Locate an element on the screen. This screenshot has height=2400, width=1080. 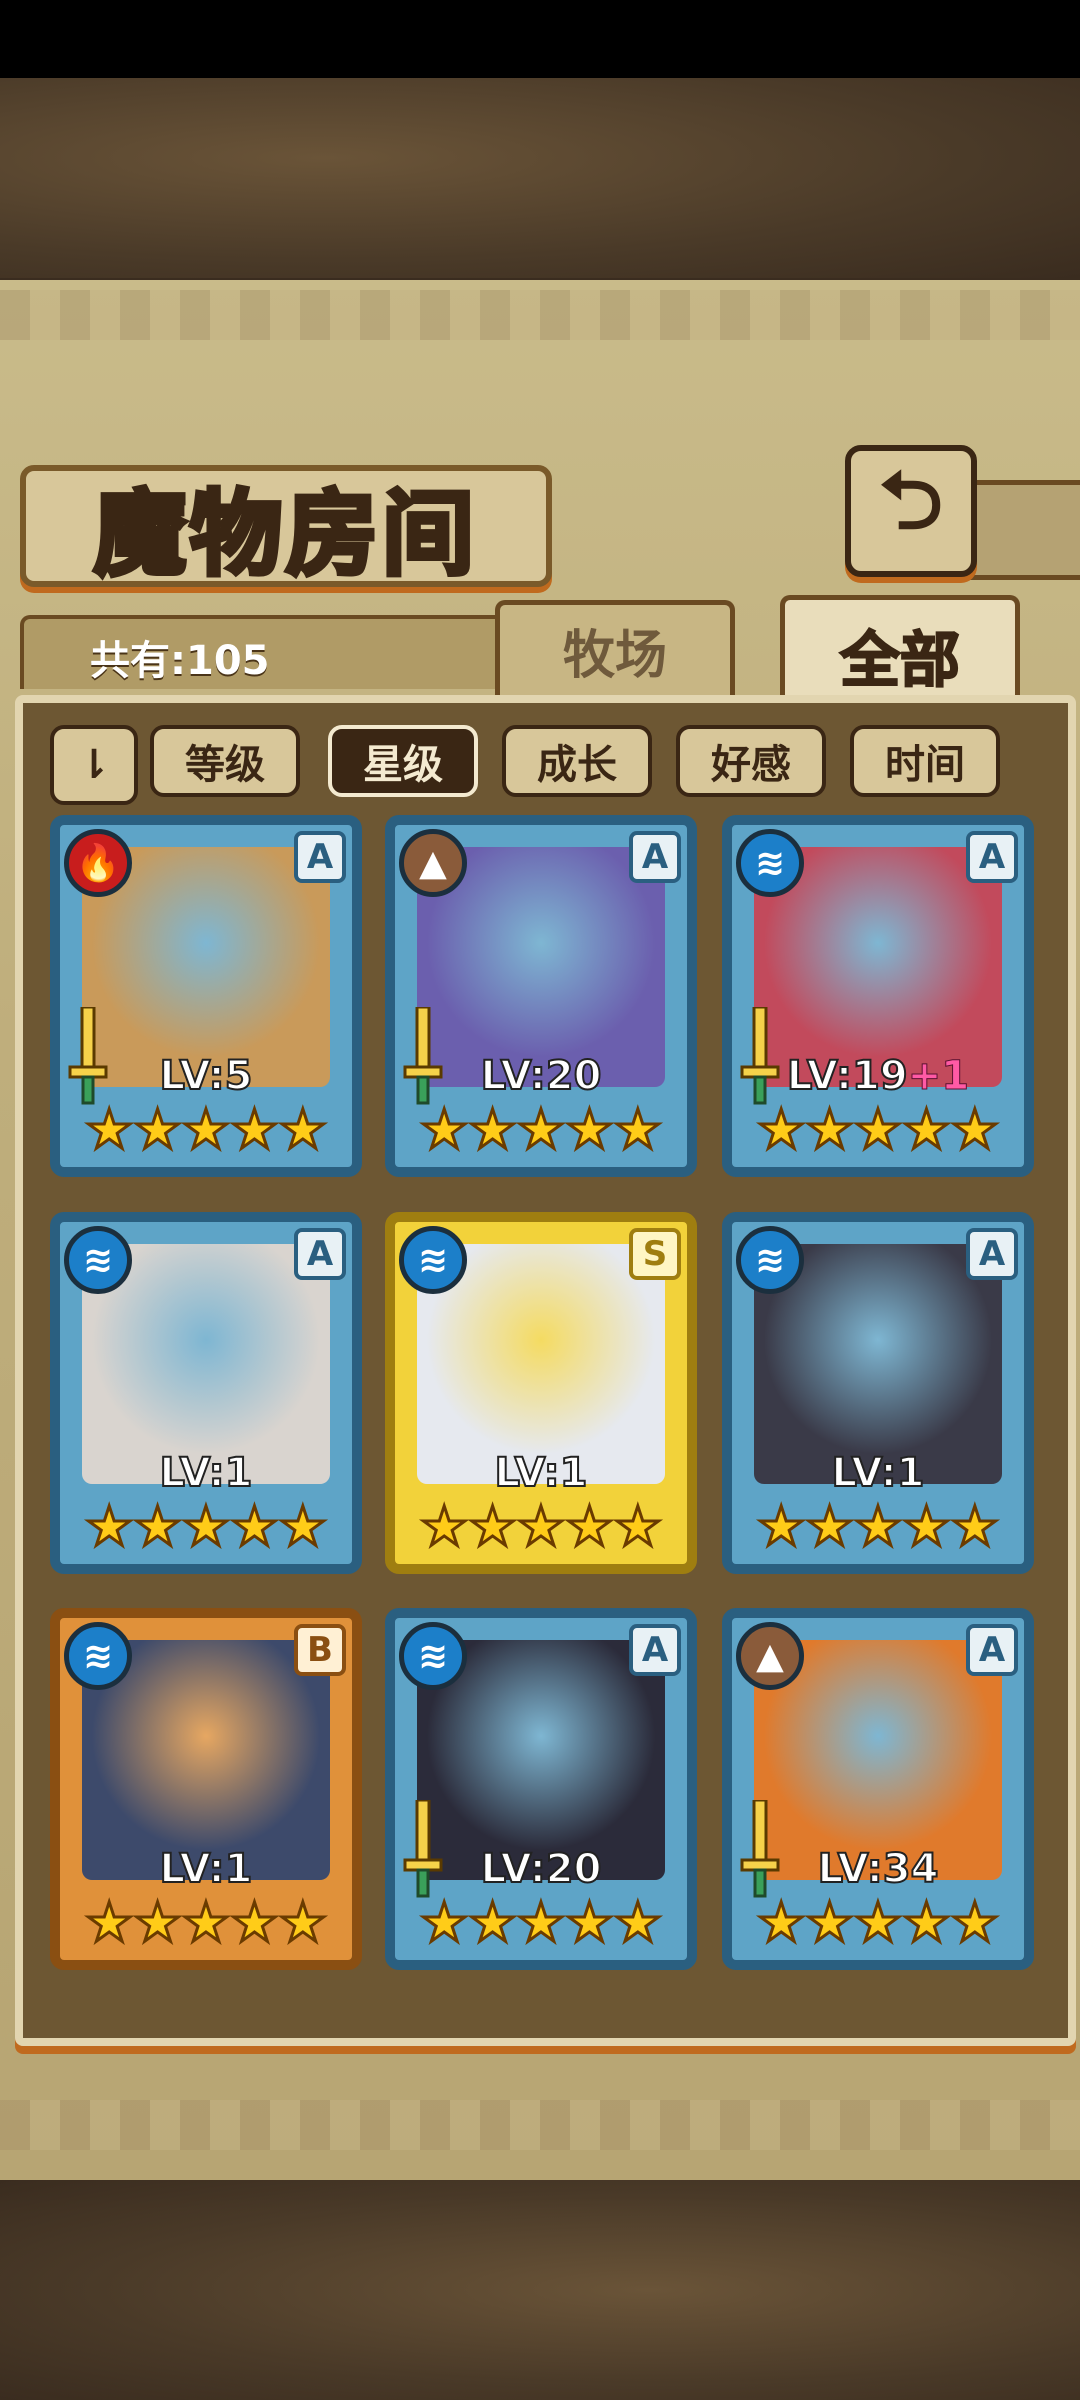
monster-card: ≋ B LV:1 ★ ★ ★ ★ ★ is located at coordinates (206, 1789).